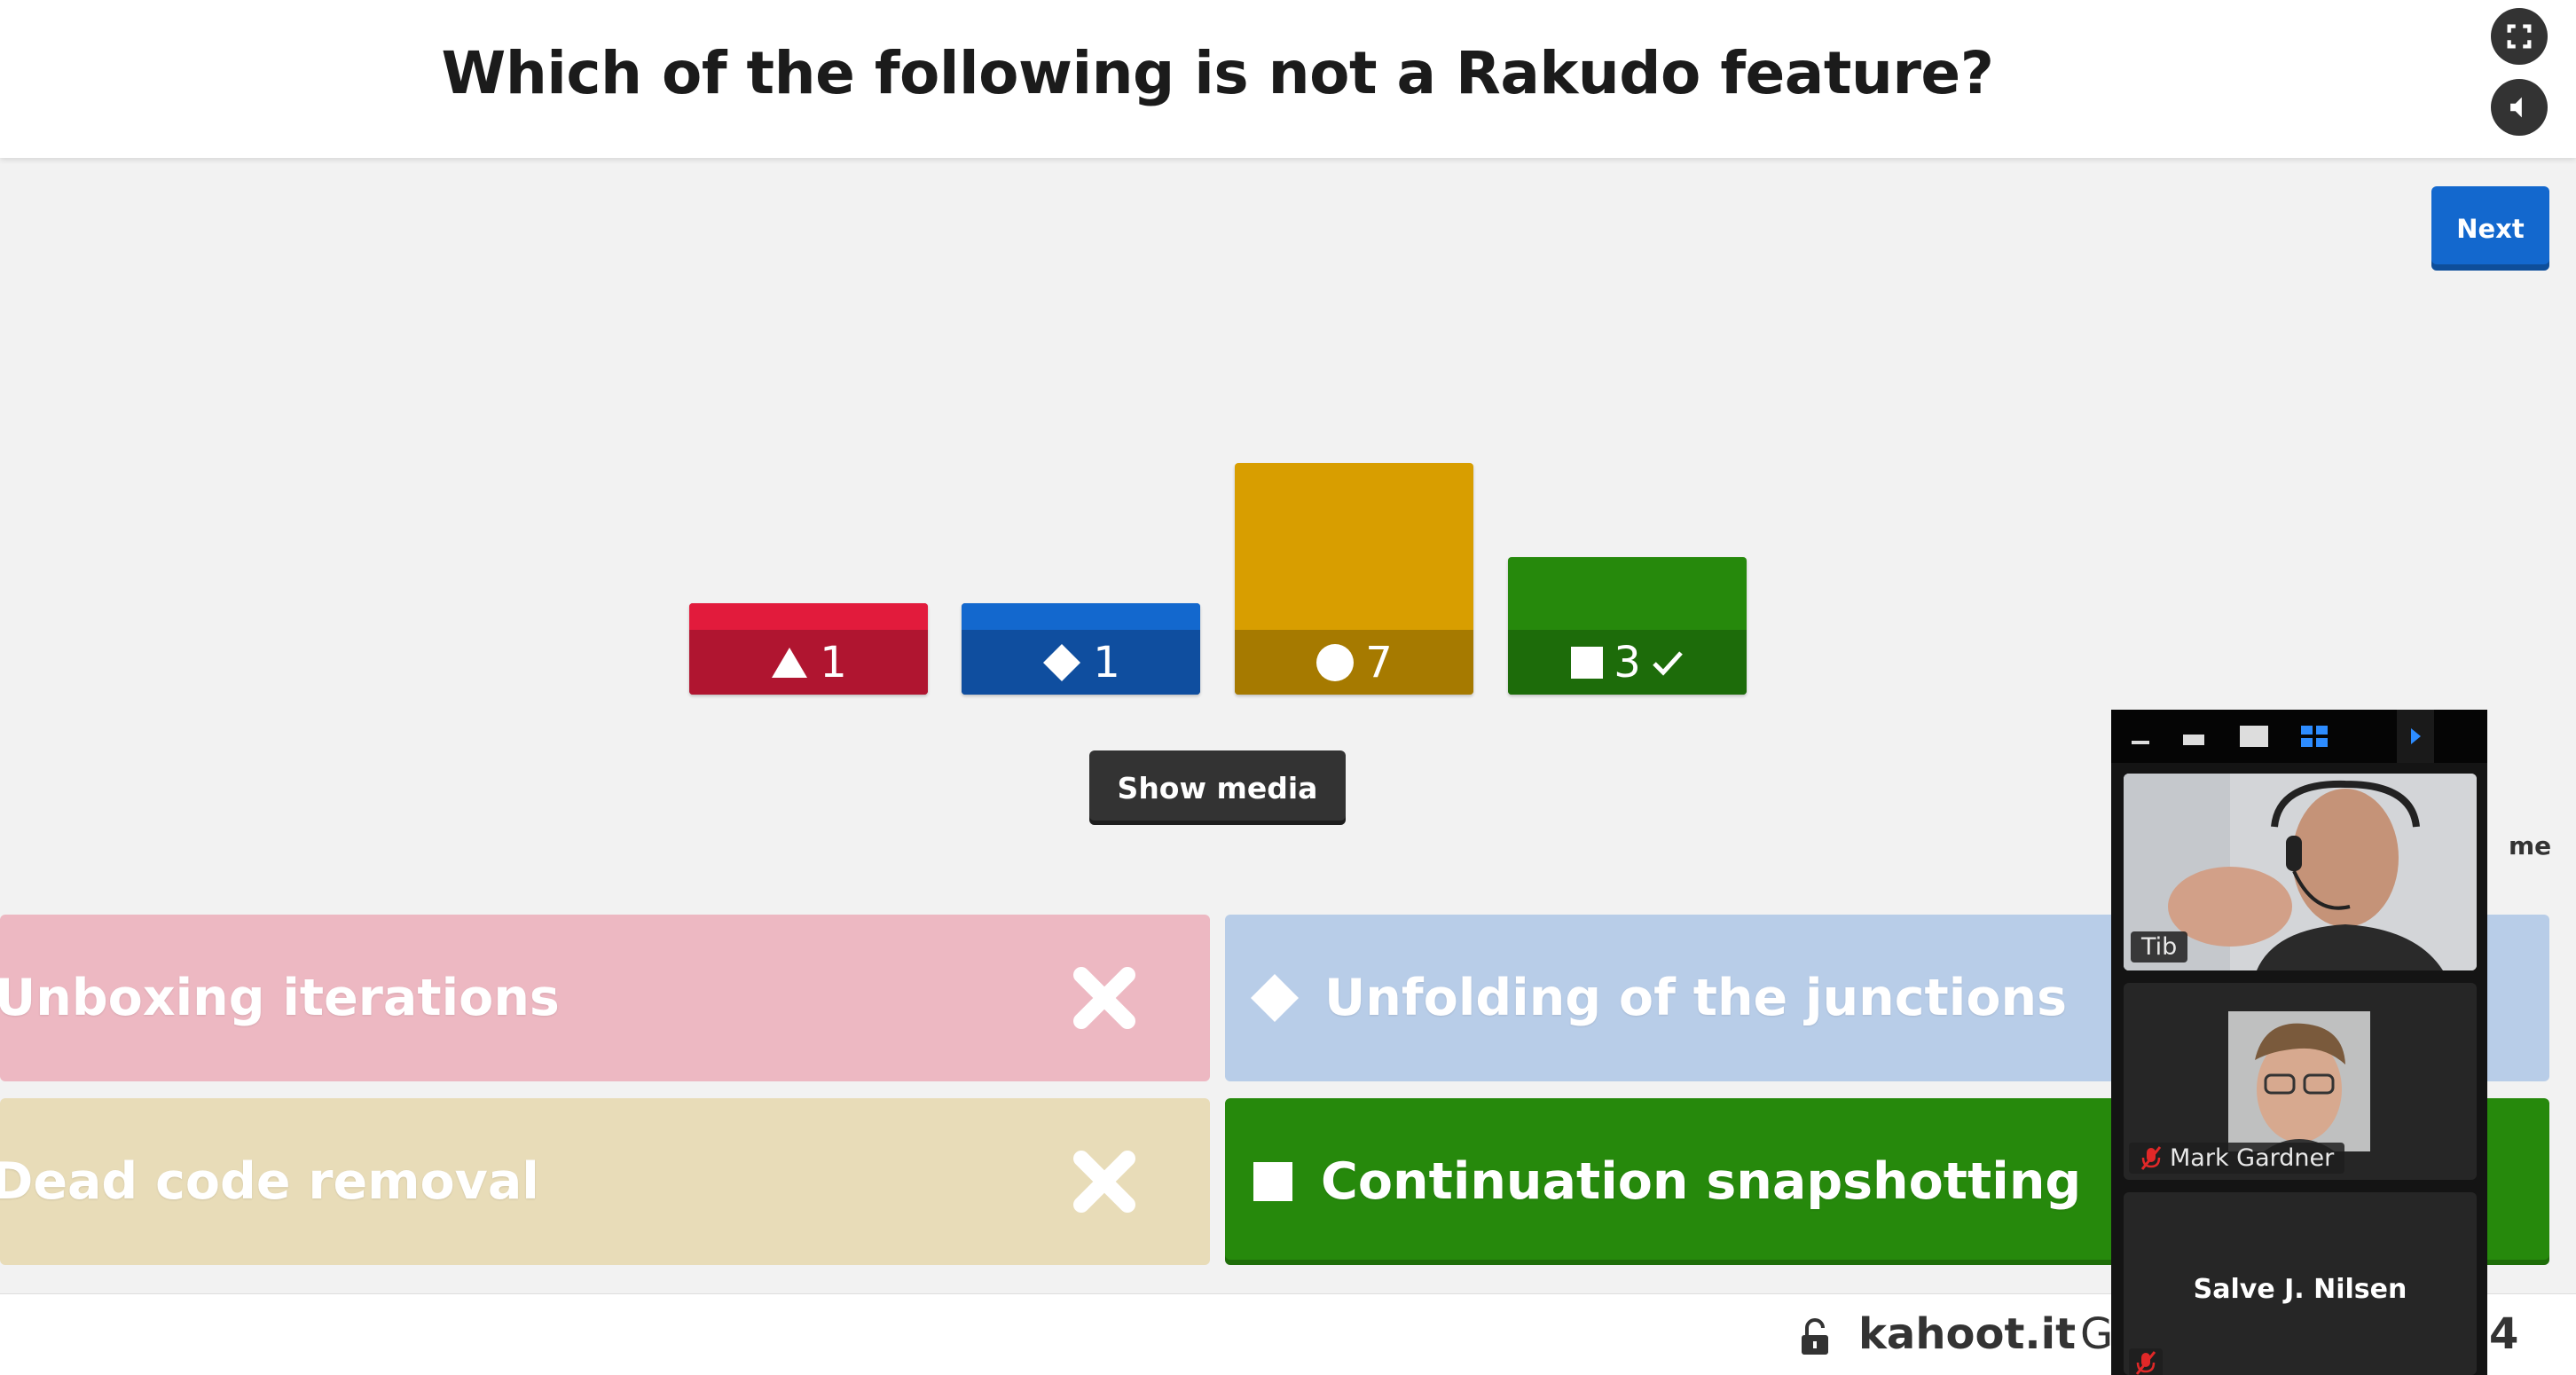 This screenshot has height=1375, width=2576. Describe the element at coordinates (605, 1181) in the screenshot. I see `answer-circle: Dead code removal` at that location.